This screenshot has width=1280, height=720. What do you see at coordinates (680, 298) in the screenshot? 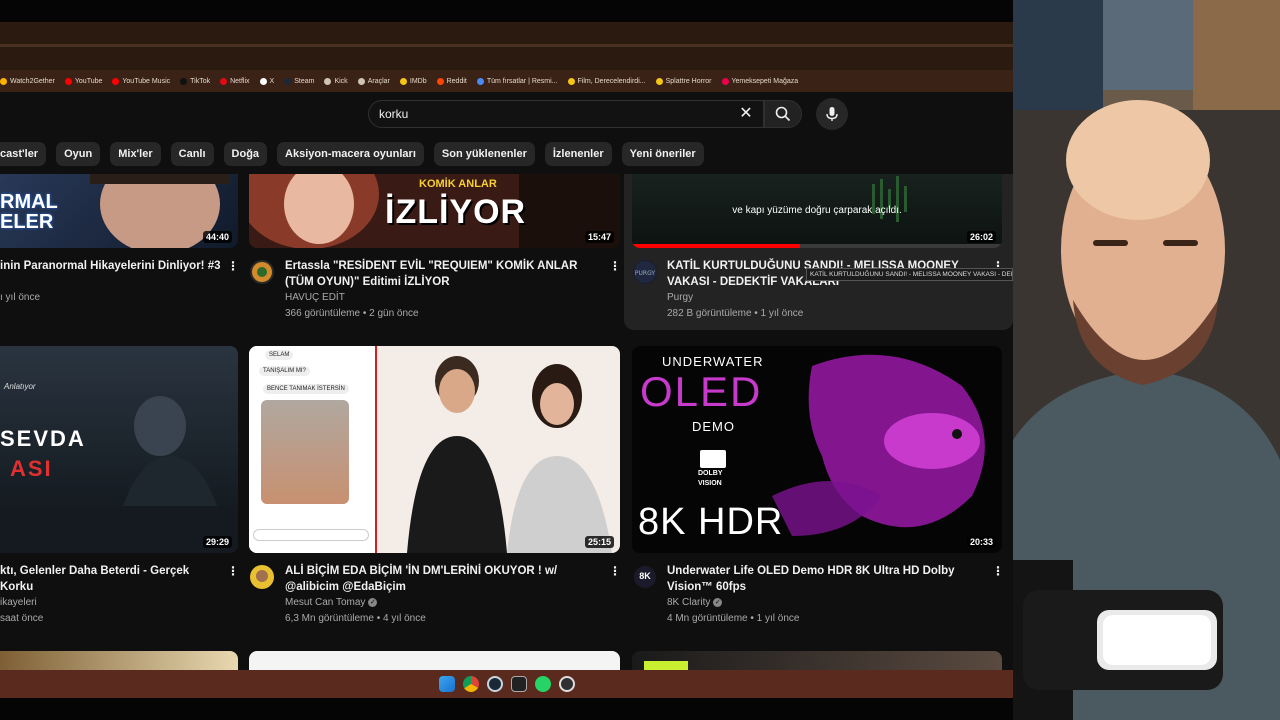
I see `channel-name: Purgy` at bounding box center [680, 298].